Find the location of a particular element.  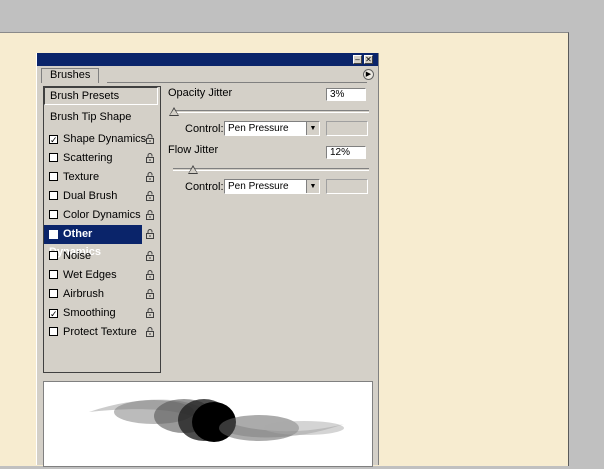

list-item-protect-texture: Protect Texture is located at coordinates (102, 332).